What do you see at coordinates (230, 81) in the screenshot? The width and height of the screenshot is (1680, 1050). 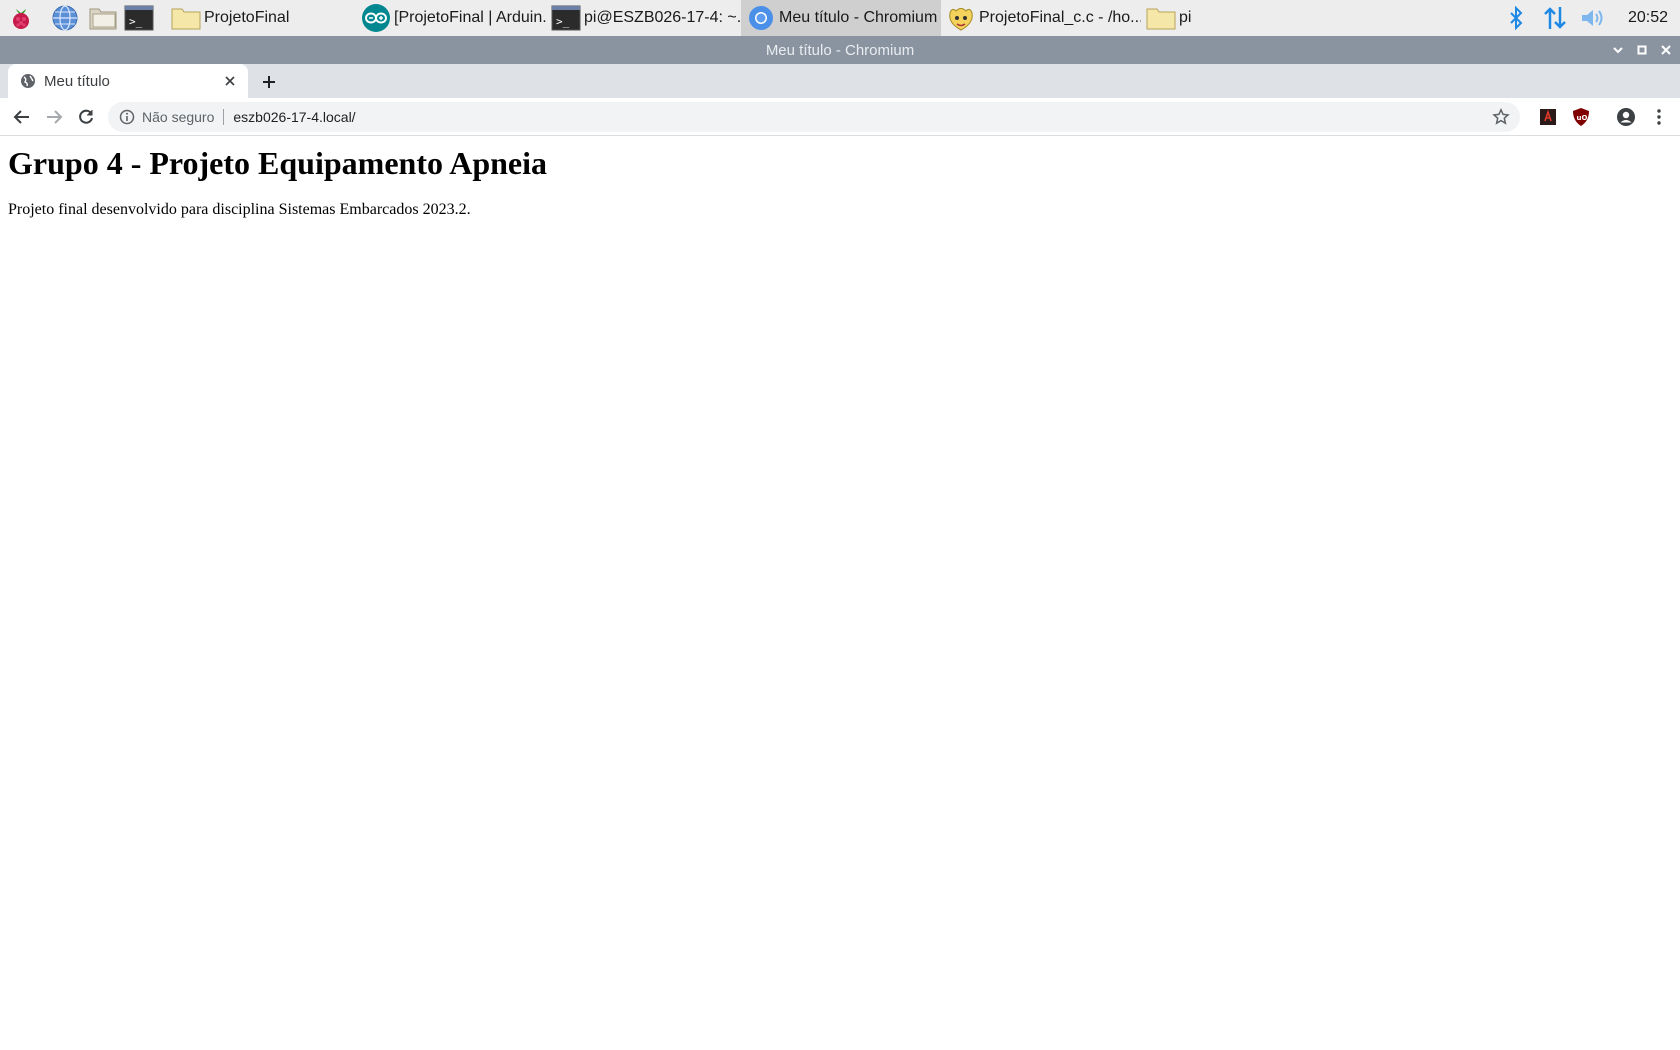 I see `close-tab-icon` at bounding box center [230, 81].